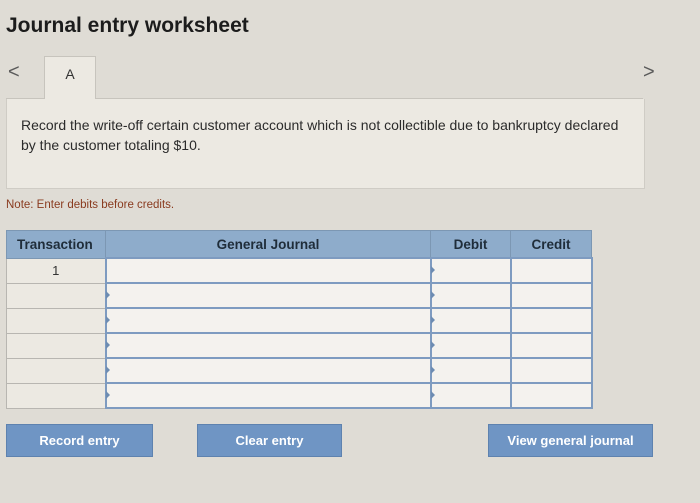 Image resolution: width=700 pixels, height=503 pixels. I want to click on view-general-journal-button: View general journal, so click(570, 440).